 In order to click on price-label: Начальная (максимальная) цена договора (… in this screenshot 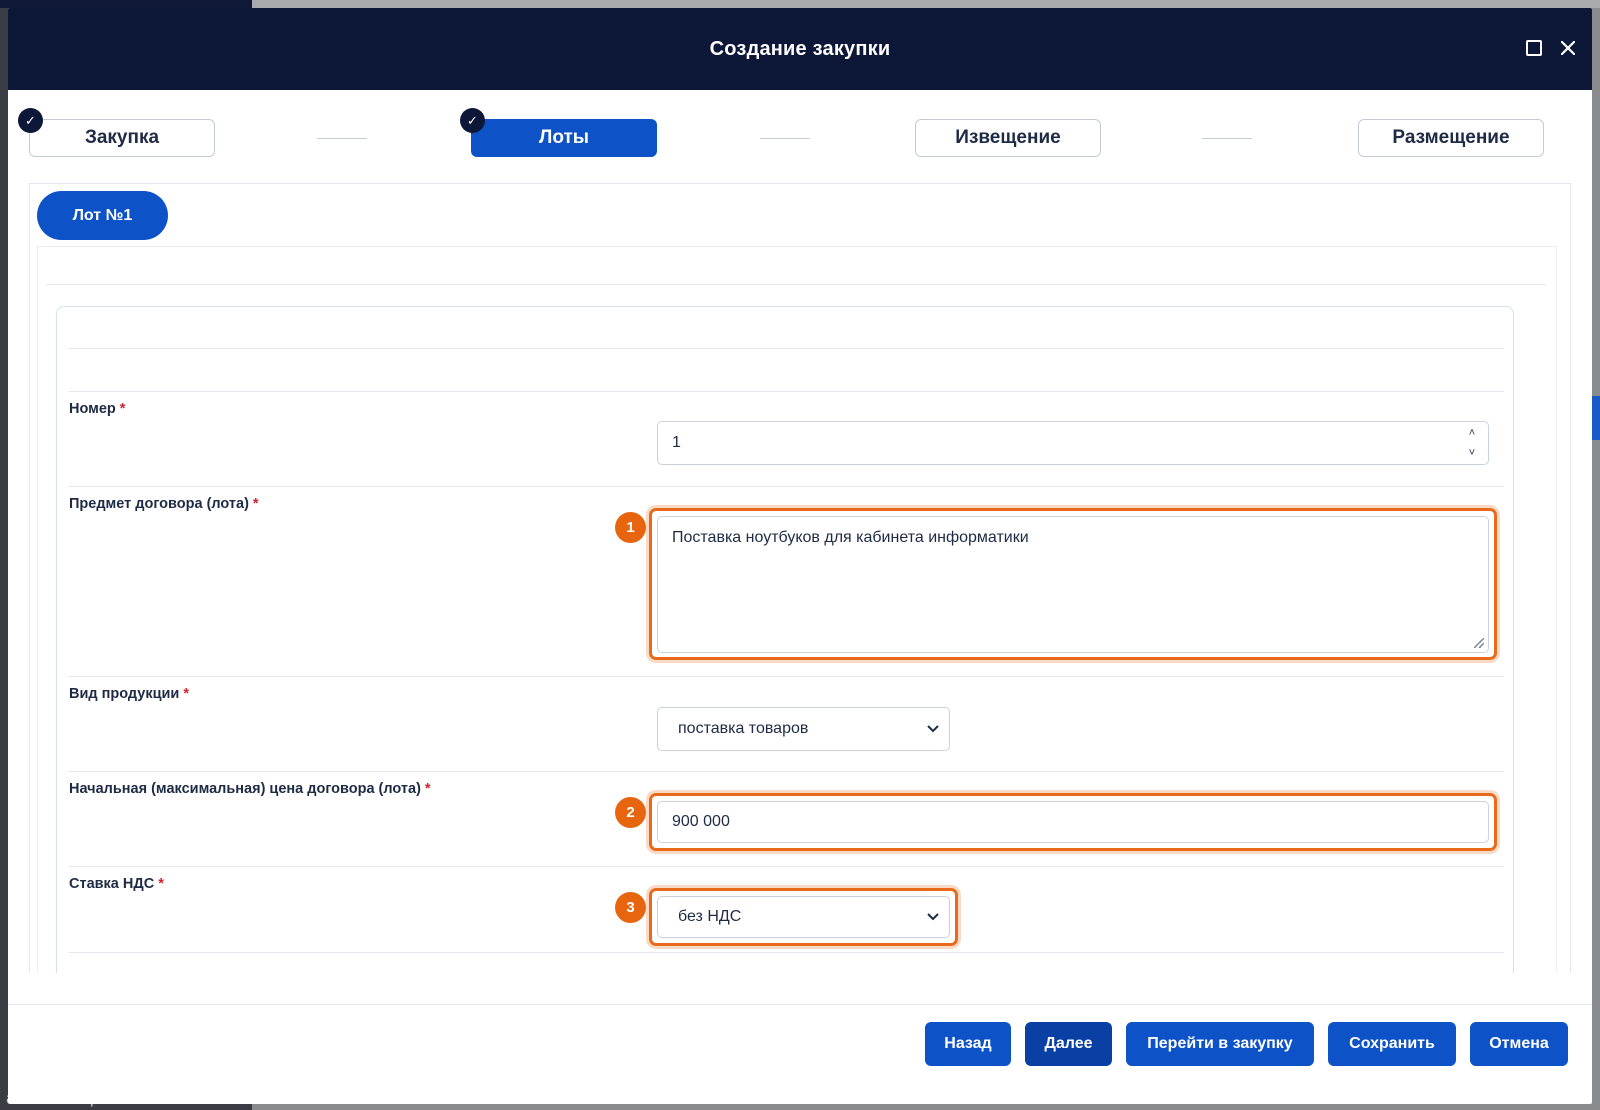, I will do `click(250, 789)`.